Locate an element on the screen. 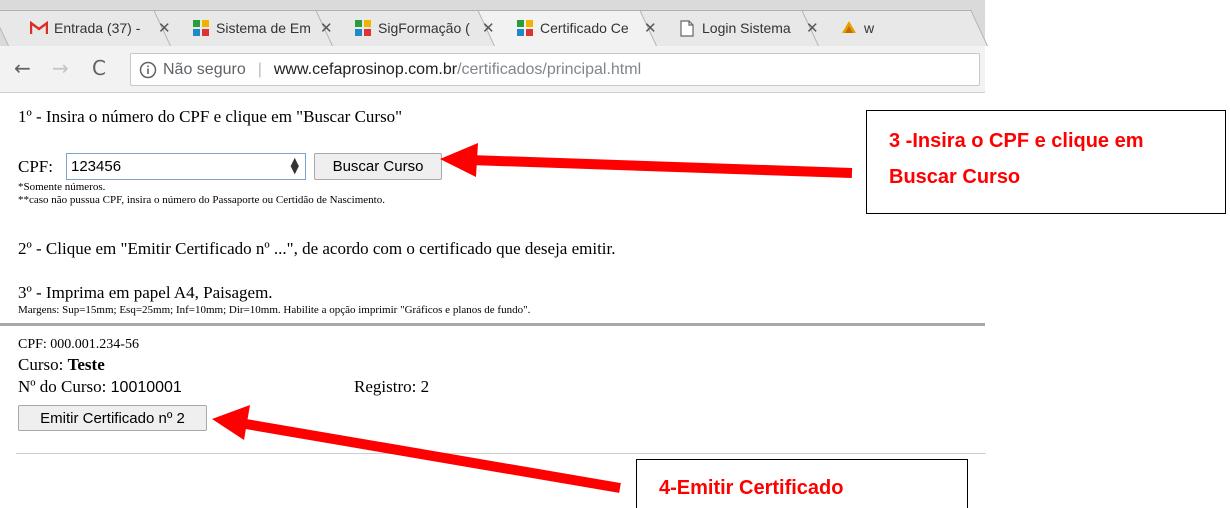 Image resolution: width=1230 pixels, height=508 pixels. callout-step-4: 4-Emitir Certificado is located at coordinates (802, 483).